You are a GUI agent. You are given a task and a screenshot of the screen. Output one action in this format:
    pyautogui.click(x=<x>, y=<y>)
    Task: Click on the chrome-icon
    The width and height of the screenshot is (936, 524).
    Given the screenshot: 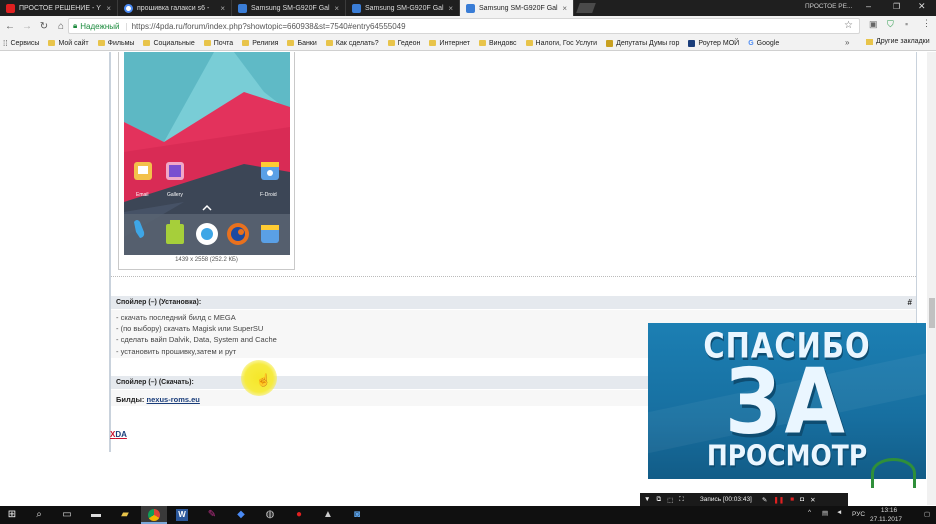 What is the action you would take?
    pyautogui.click(x=154, y=515)
    